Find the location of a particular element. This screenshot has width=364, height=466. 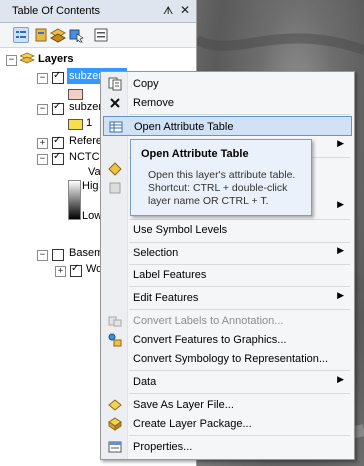

properties-icon is located at coordinates (115, 447).